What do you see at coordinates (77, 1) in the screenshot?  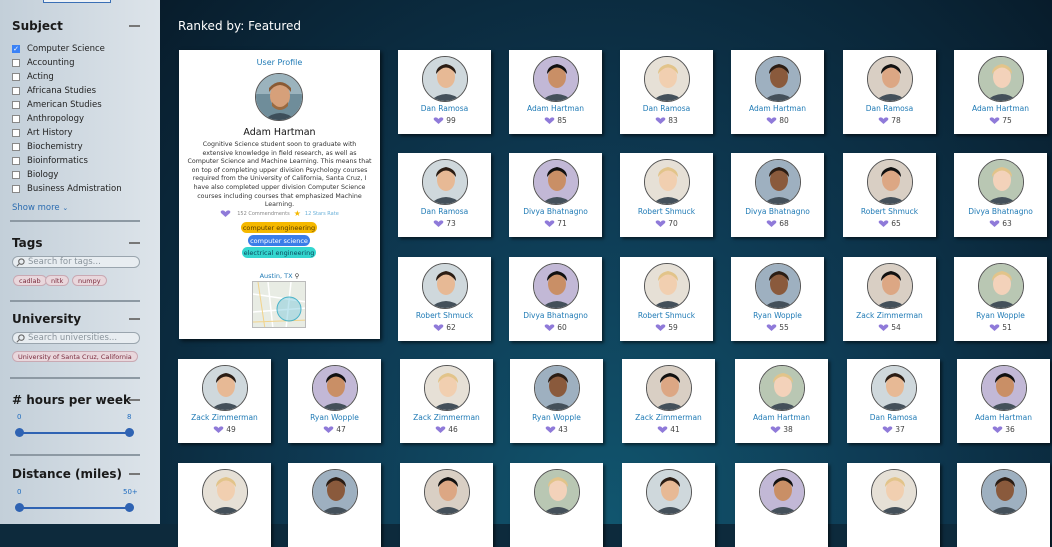 I see `top-button` at bounding box center [77, 1].